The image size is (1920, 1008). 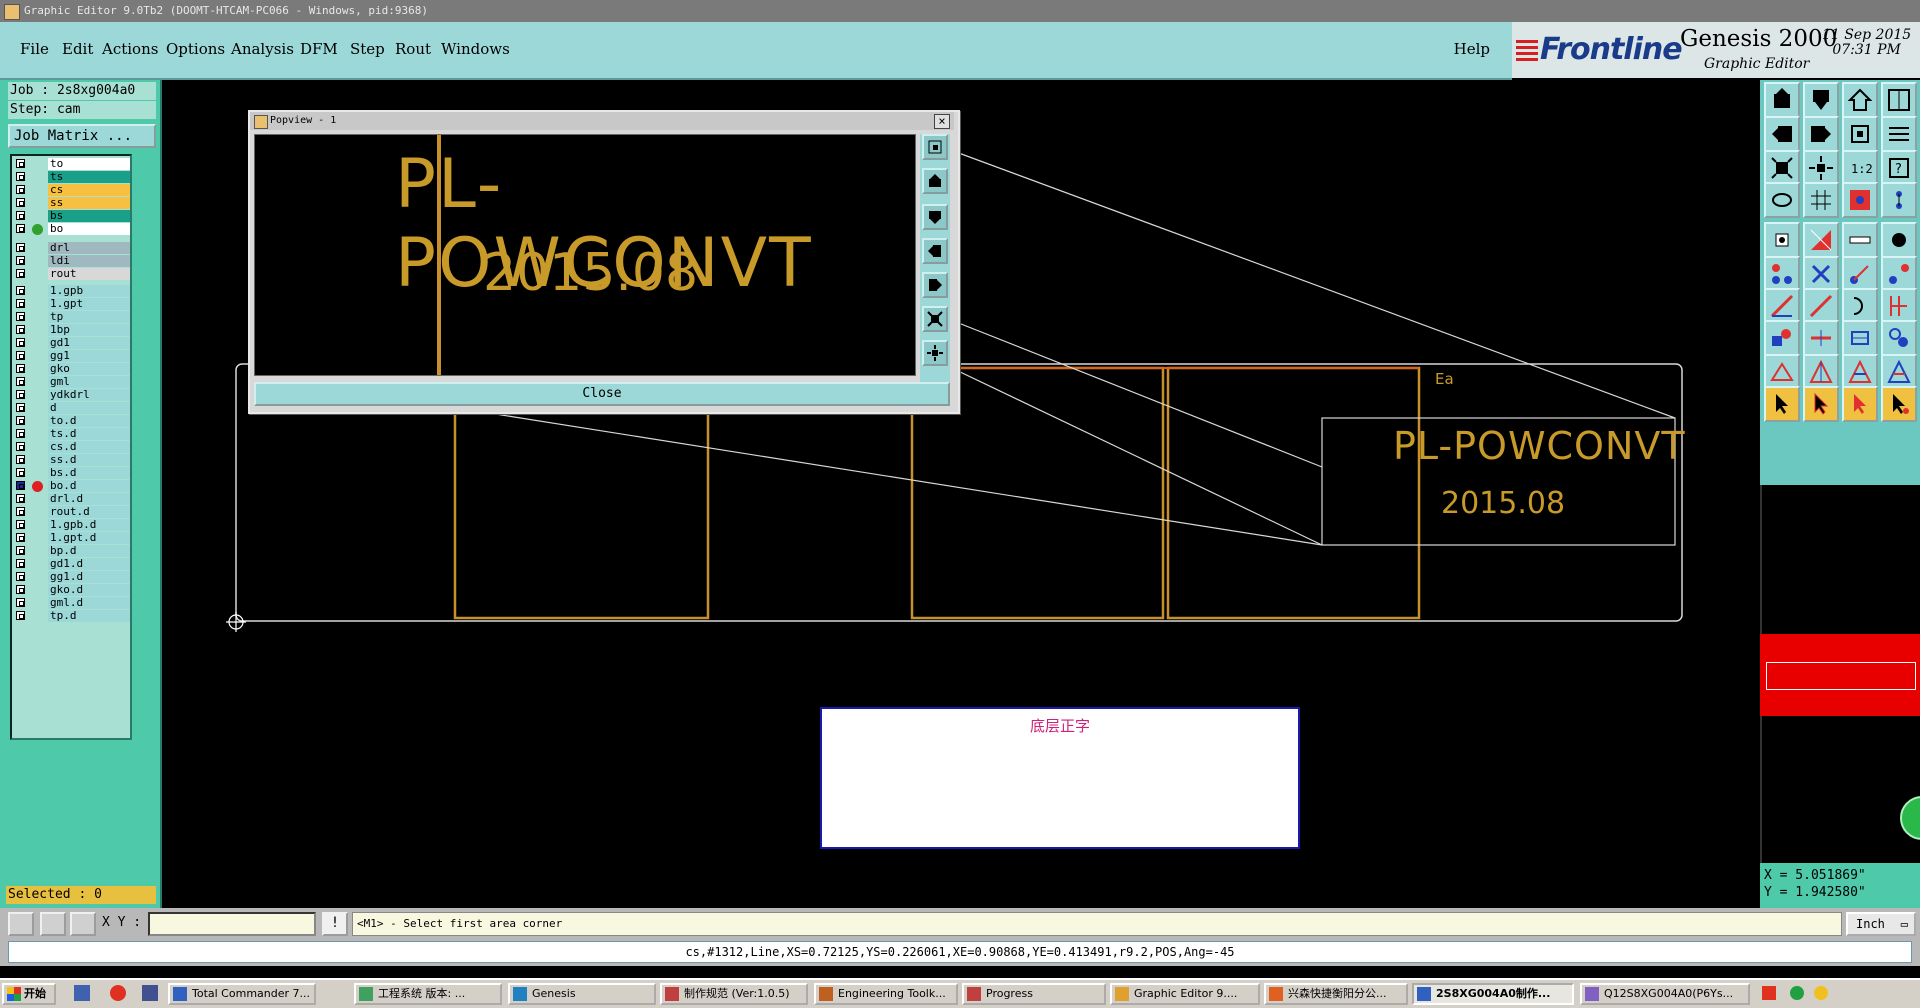 I want to click on break-icon, so click(x=1899, y=338).